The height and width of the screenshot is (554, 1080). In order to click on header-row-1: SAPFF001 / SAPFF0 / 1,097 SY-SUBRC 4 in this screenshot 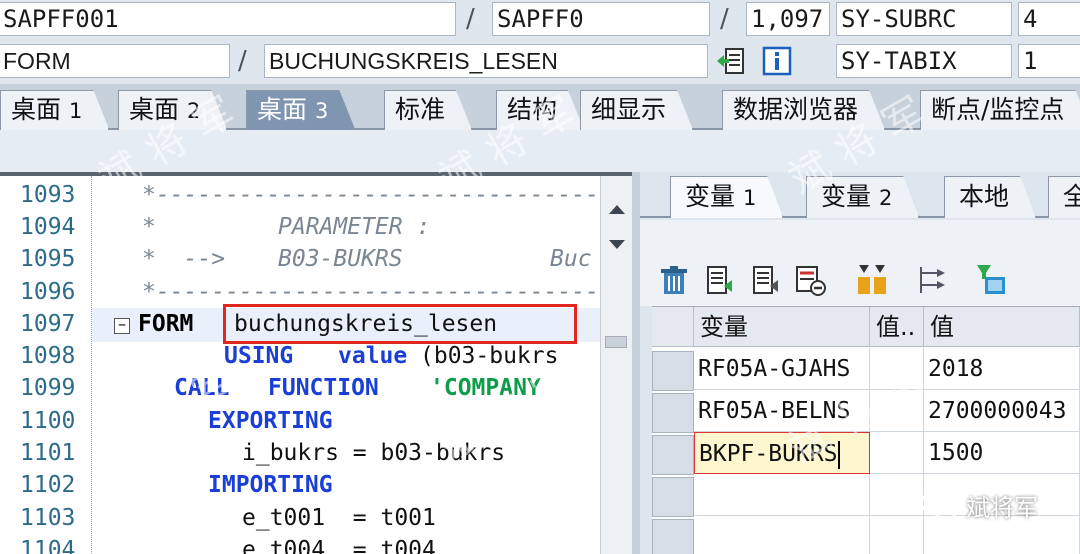, I will do `click(540, 20)`.